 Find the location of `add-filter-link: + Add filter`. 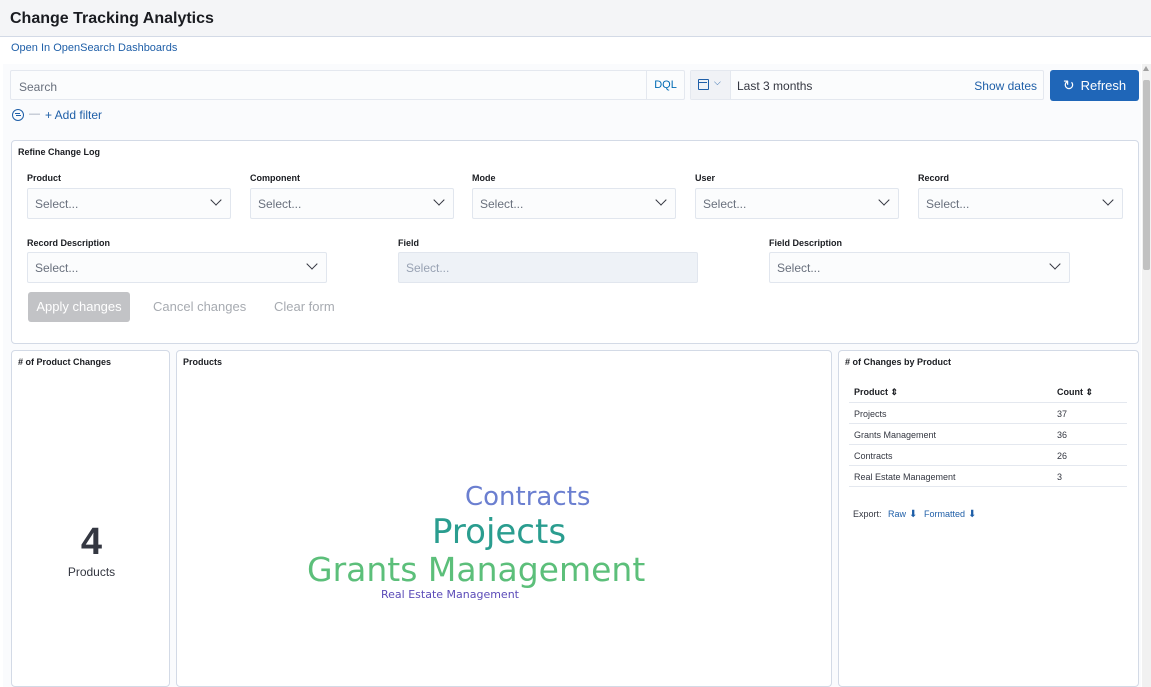

add-filter-link: + Add filter is located at coordinates (73, 115).